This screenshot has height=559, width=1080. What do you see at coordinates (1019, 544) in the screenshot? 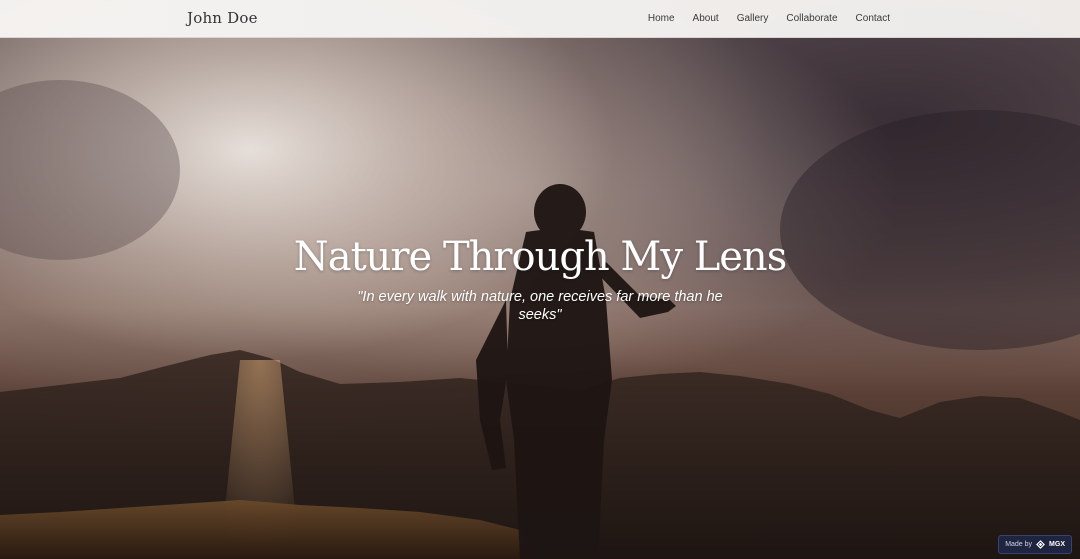
I see `badge-prefix: Made by` at bounding box center [1019, 544].